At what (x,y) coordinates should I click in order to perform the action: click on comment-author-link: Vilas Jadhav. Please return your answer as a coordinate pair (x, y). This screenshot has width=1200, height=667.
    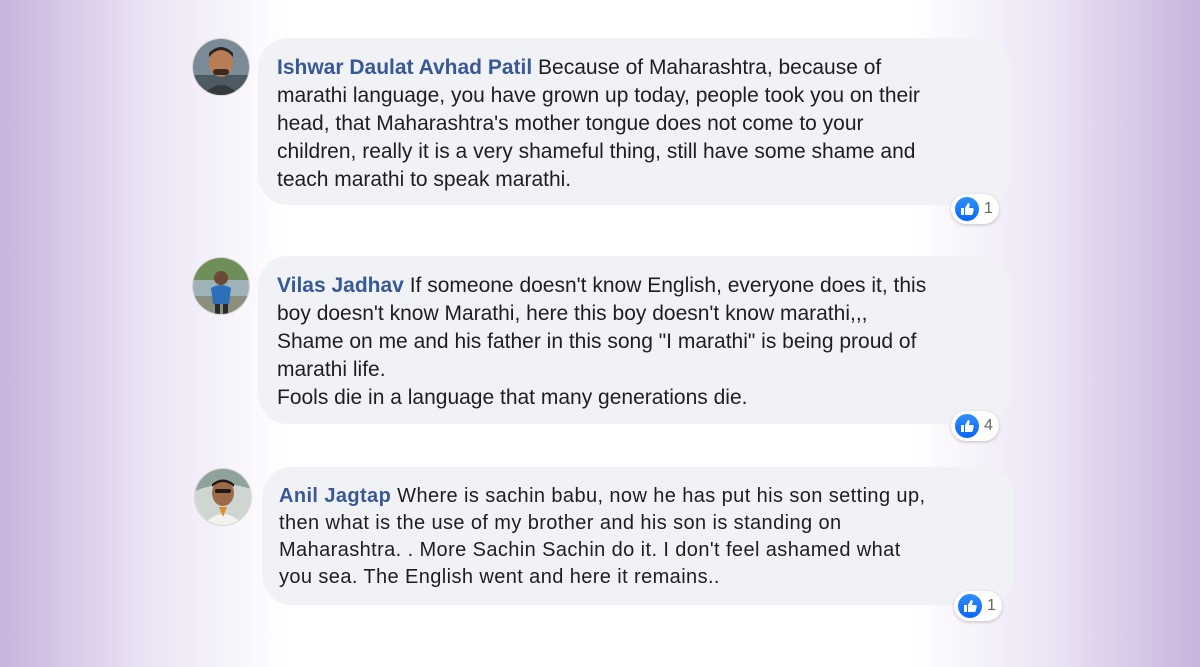
    Looking at the image, I should click on (340, 285).